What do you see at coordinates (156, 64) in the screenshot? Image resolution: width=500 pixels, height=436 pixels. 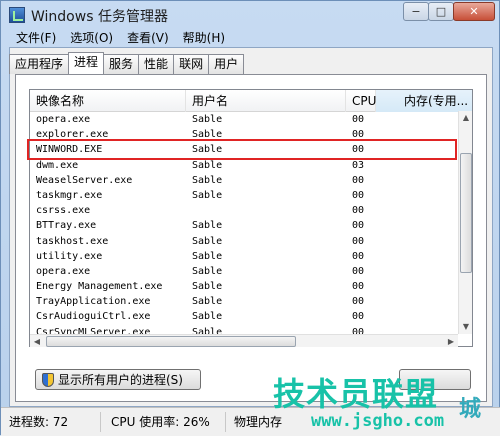 I see `tab-performance: 性能` at bounding box center [156, 64].